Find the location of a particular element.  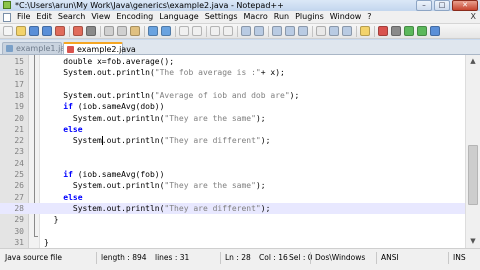

status-sel: Sel : 0 is located at coordinates (301, 257).